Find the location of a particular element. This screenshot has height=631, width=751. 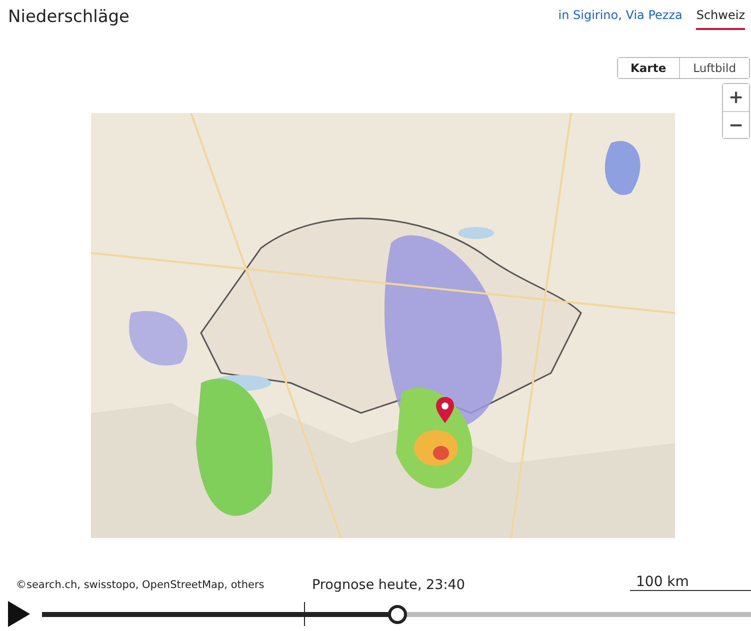

timeline-handle is located at coordinates (397, 614).